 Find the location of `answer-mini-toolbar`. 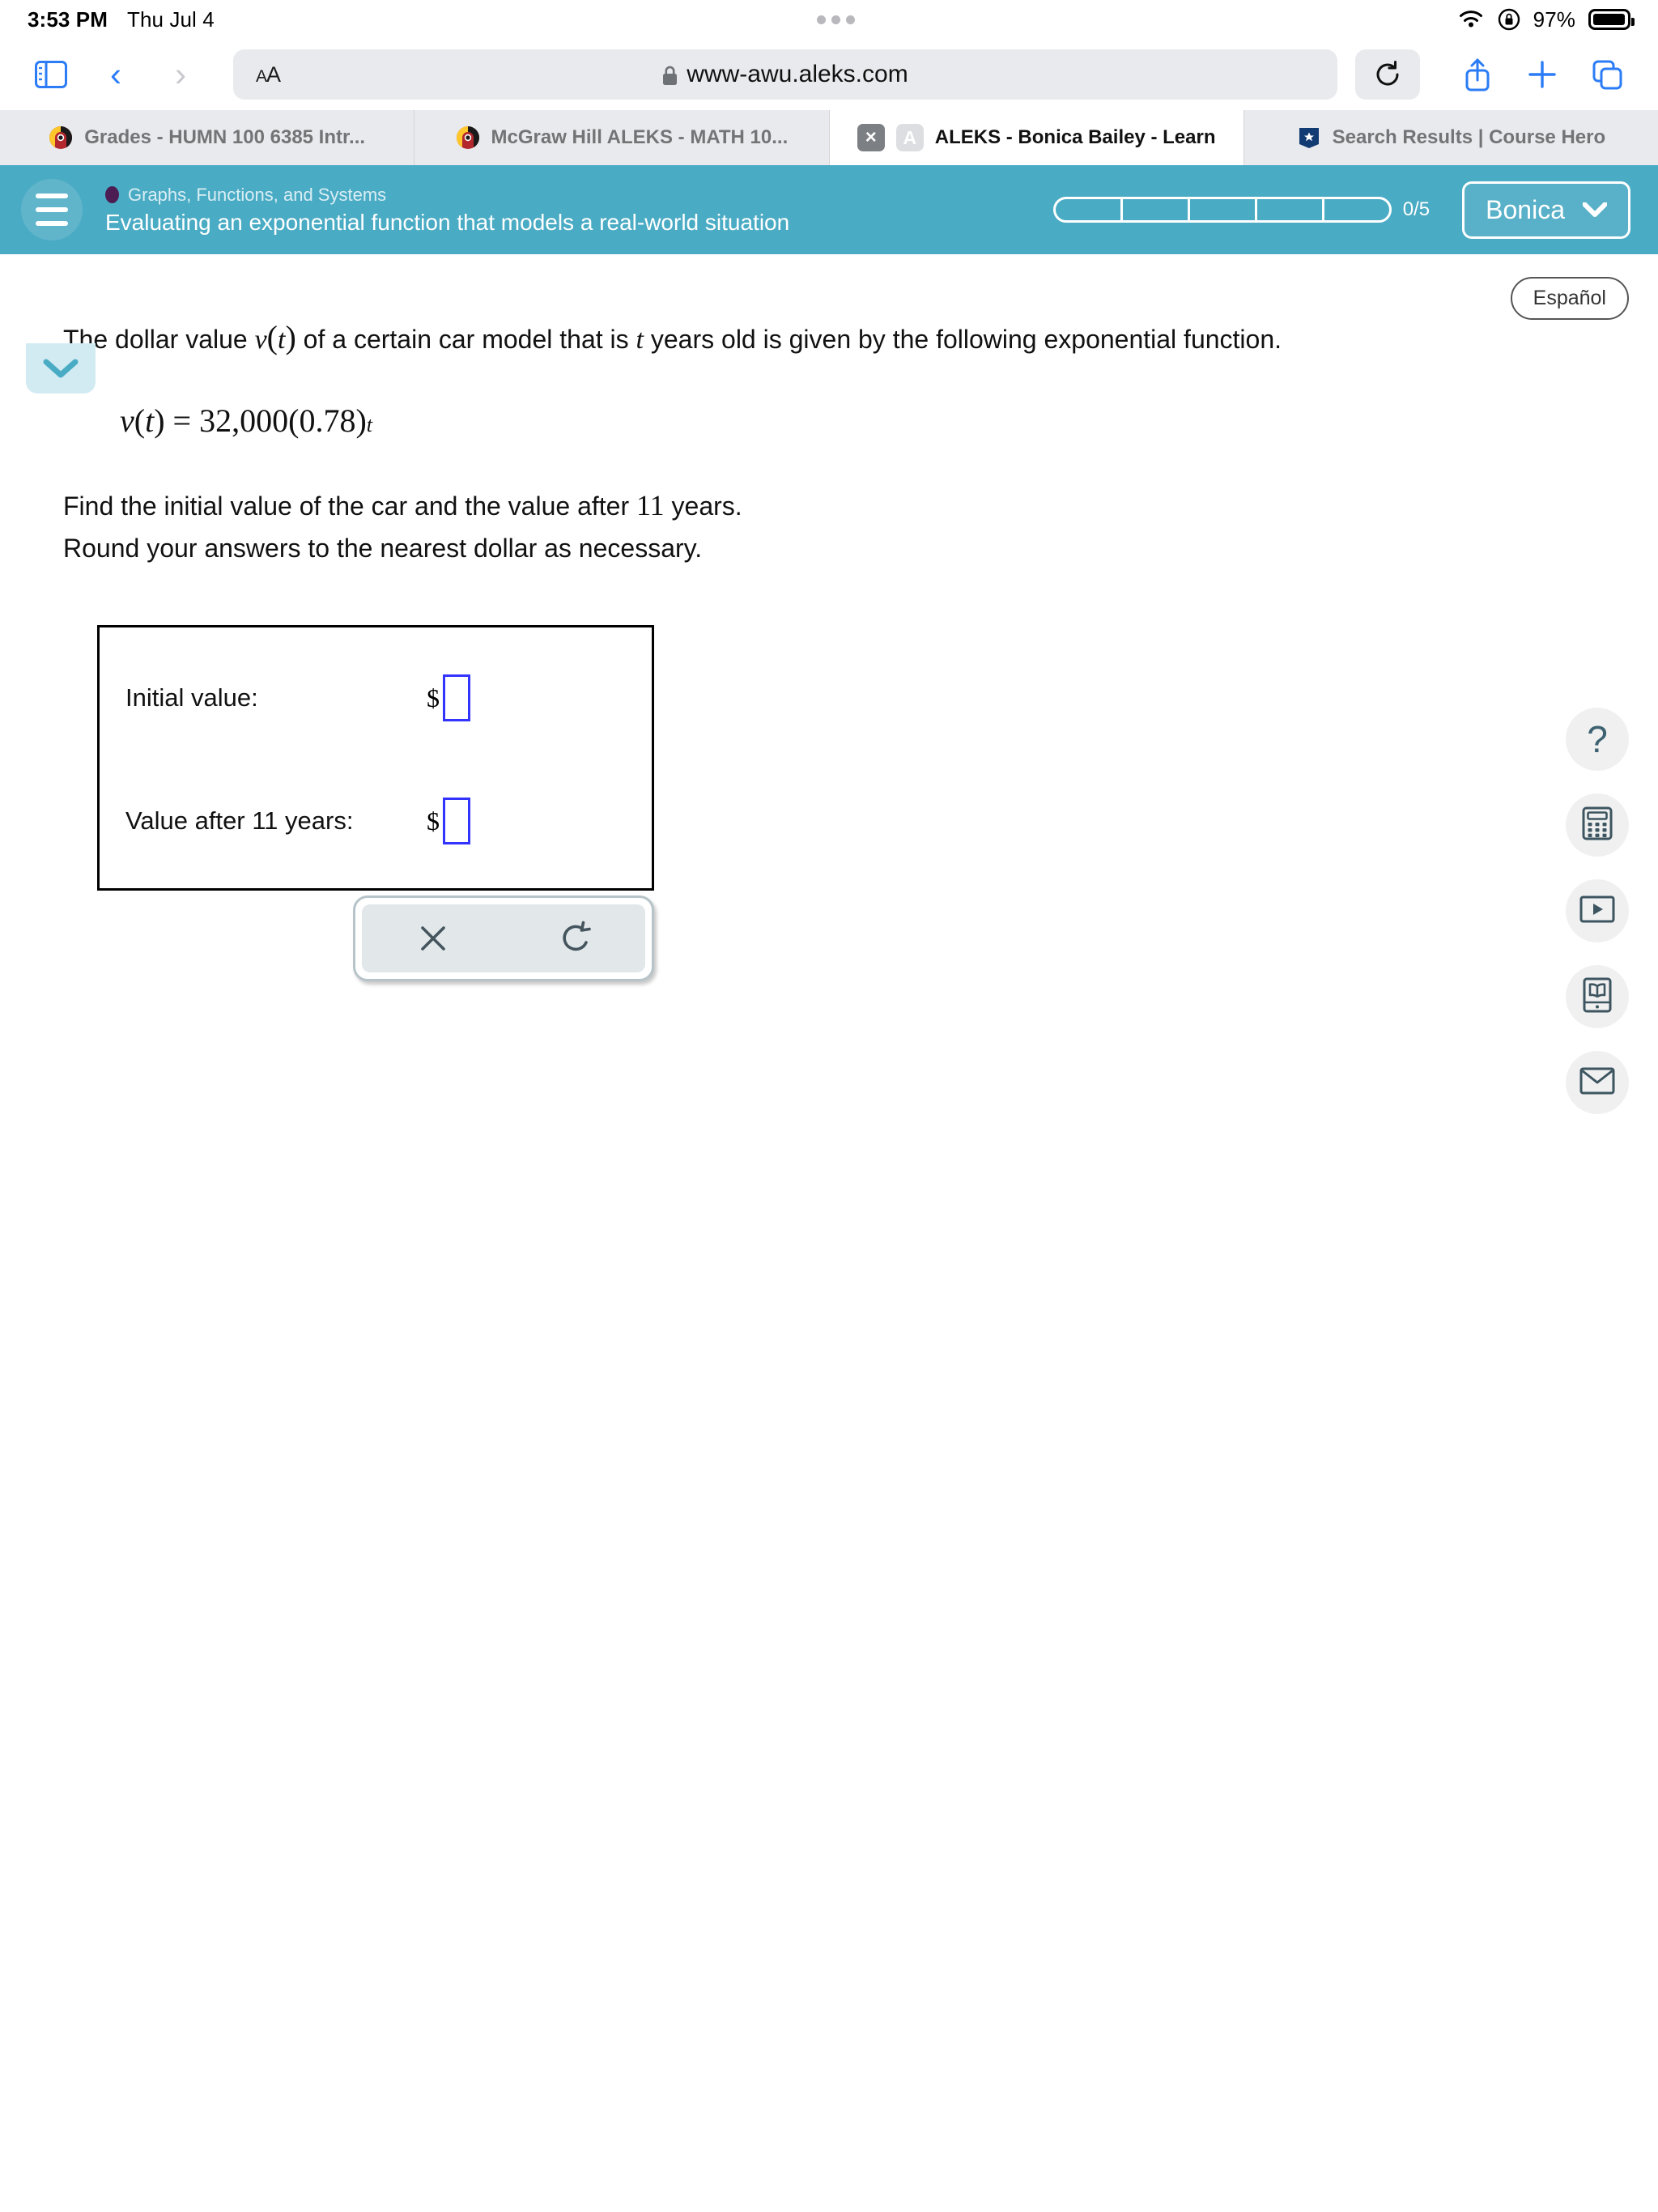

answer-mini-toolbar is located at coordinates (503, 939).